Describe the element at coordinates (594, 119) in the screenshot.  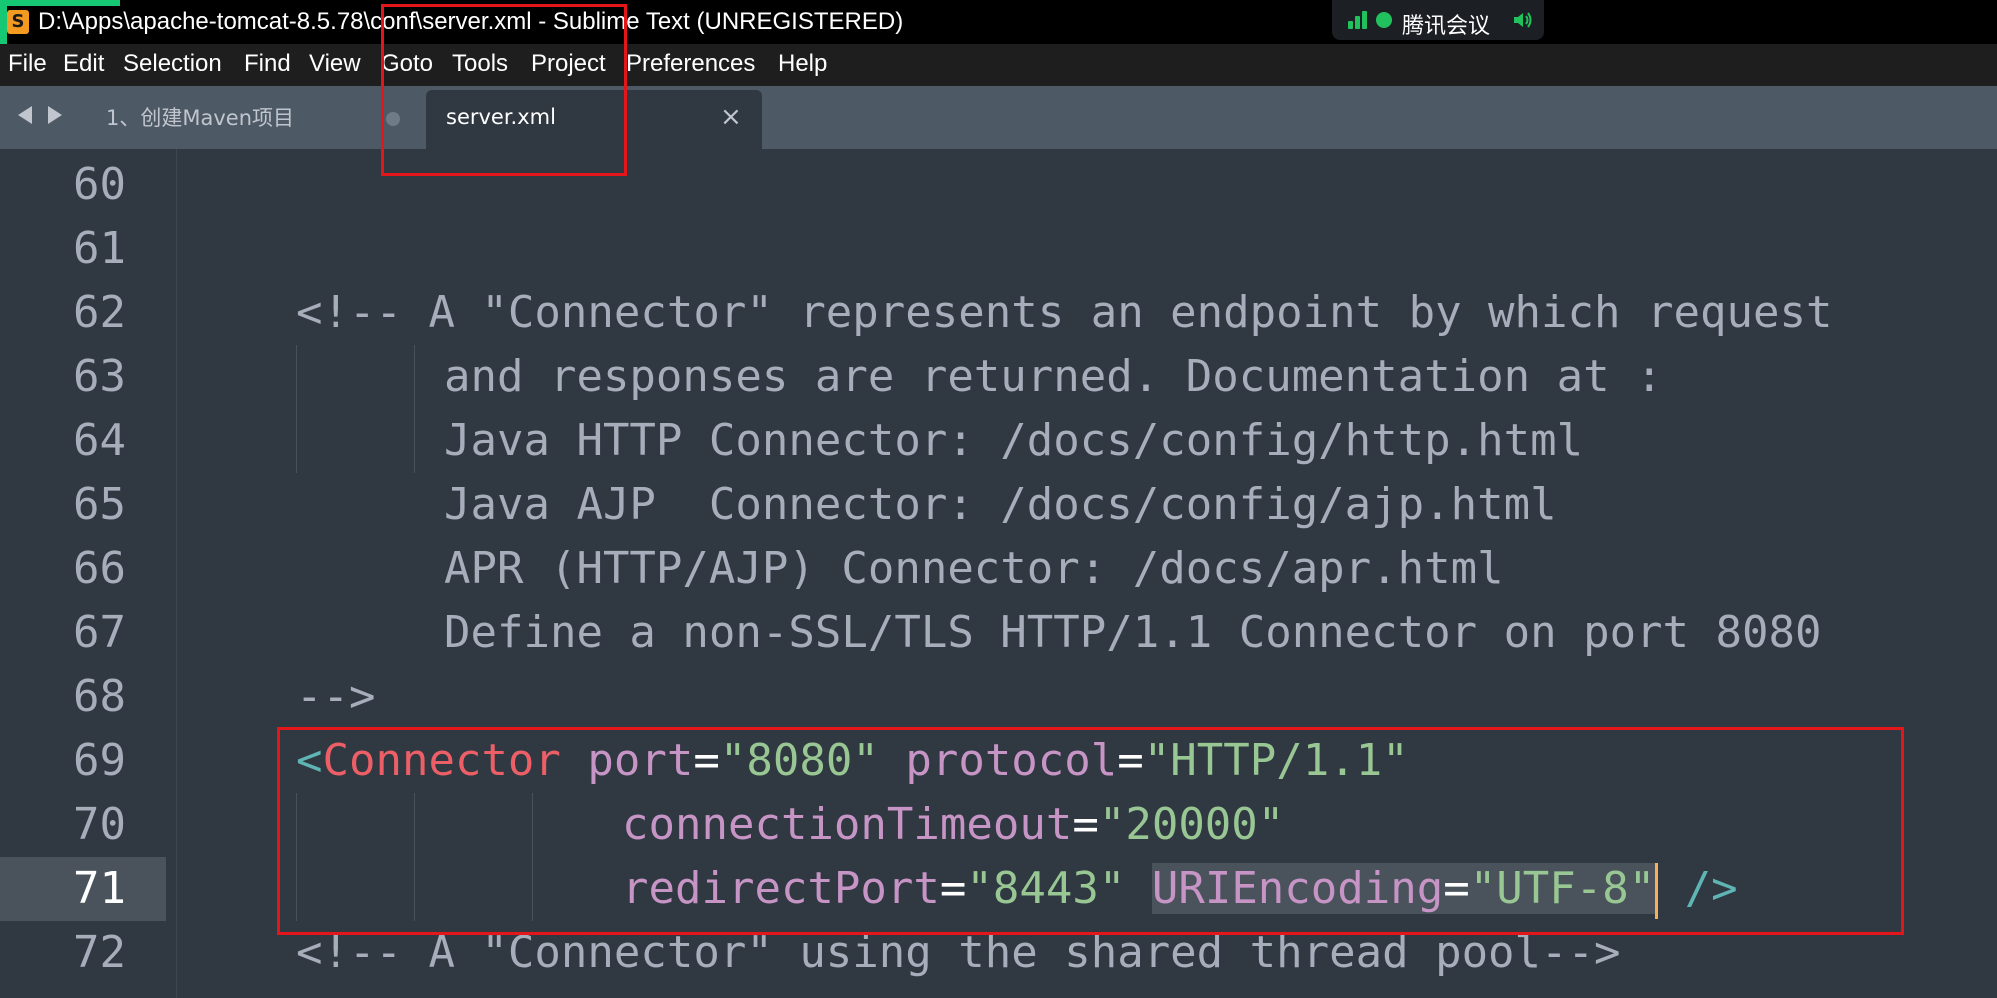
I see `tab-server-xml: server.xml ×` at that location.